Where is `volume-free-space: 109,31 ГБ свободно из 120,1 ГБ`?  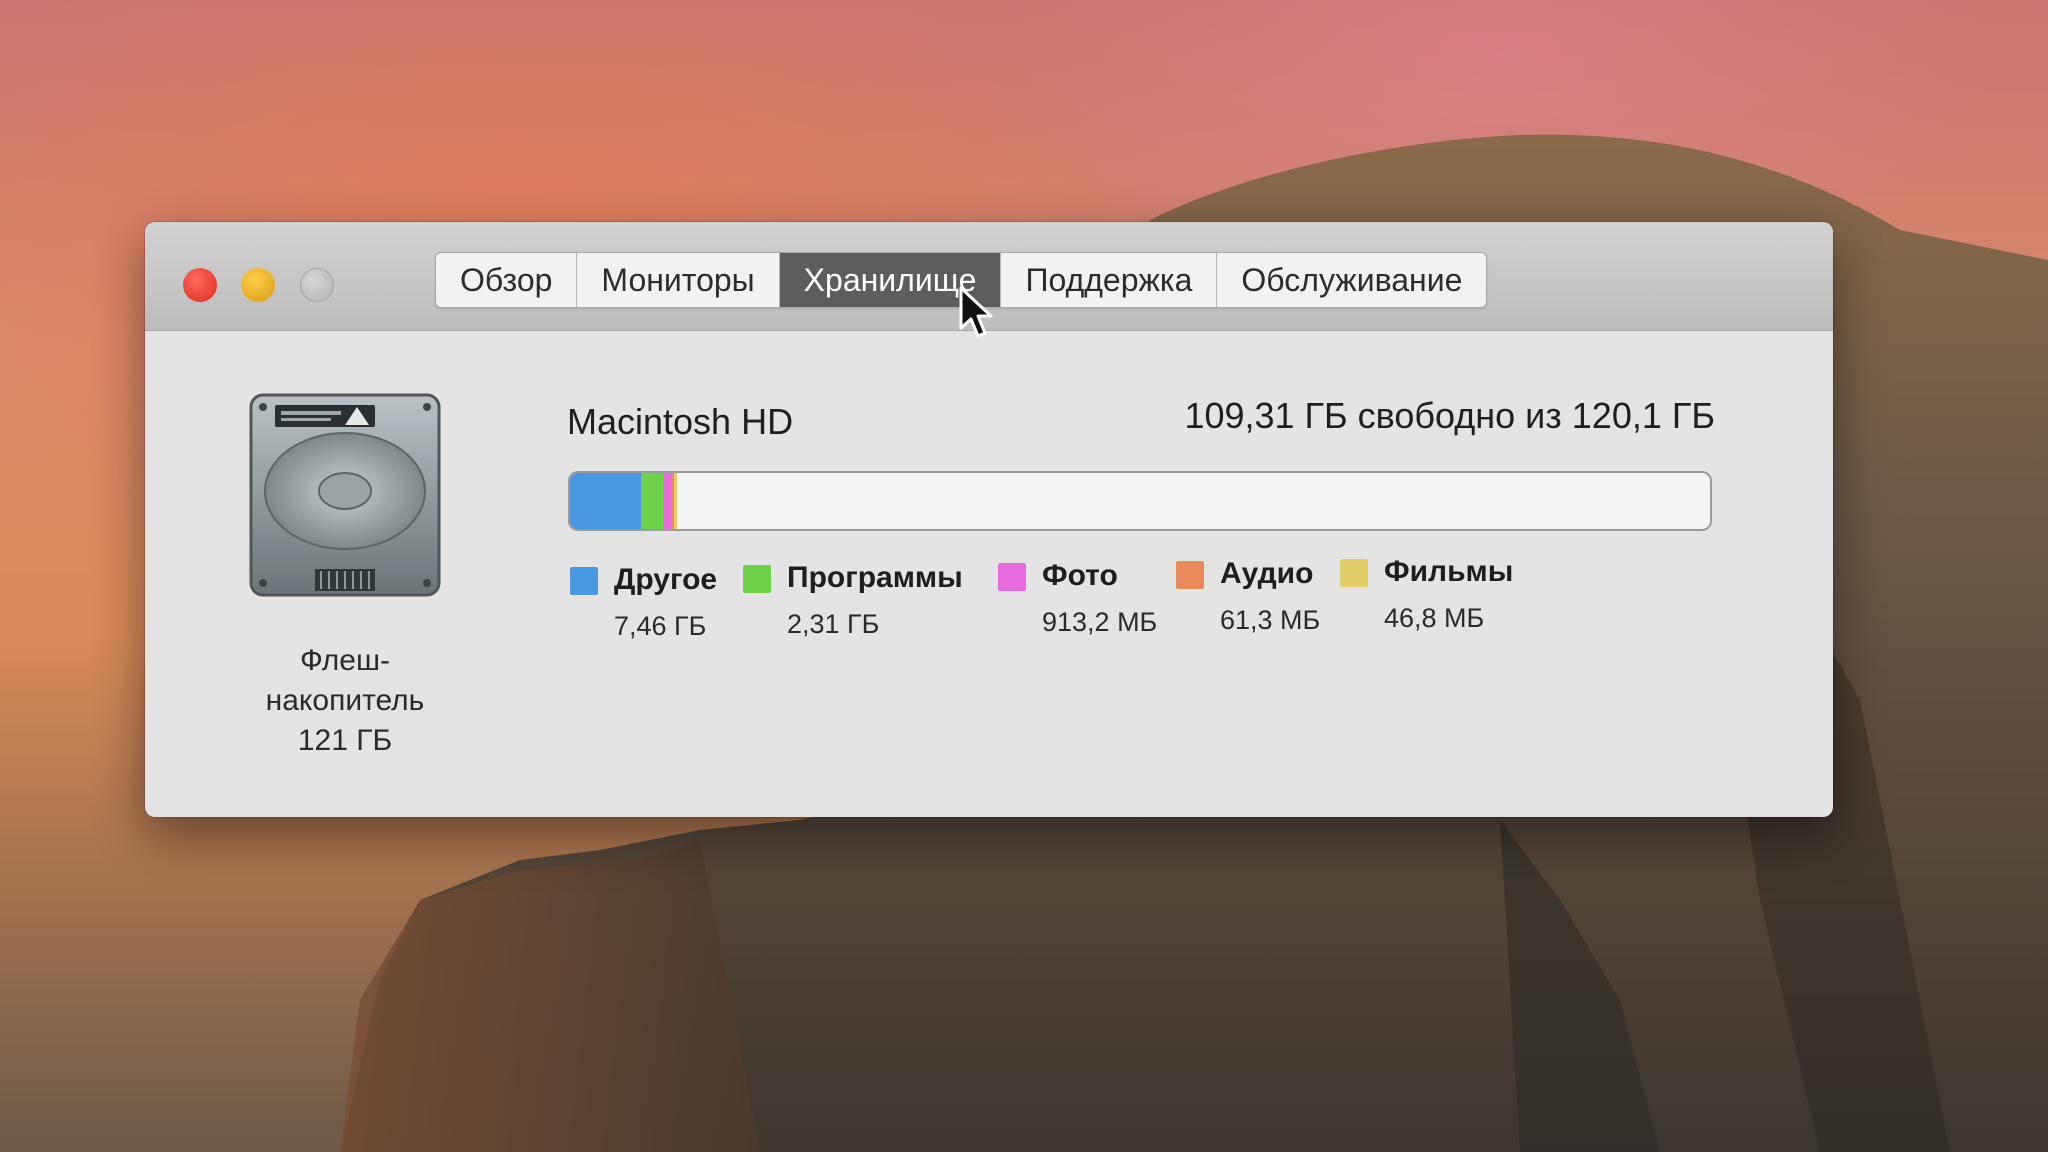
volume-free-space: 109,31 ГБ свободно из 120,1 ГБ is located at coordinates (1449, 415).